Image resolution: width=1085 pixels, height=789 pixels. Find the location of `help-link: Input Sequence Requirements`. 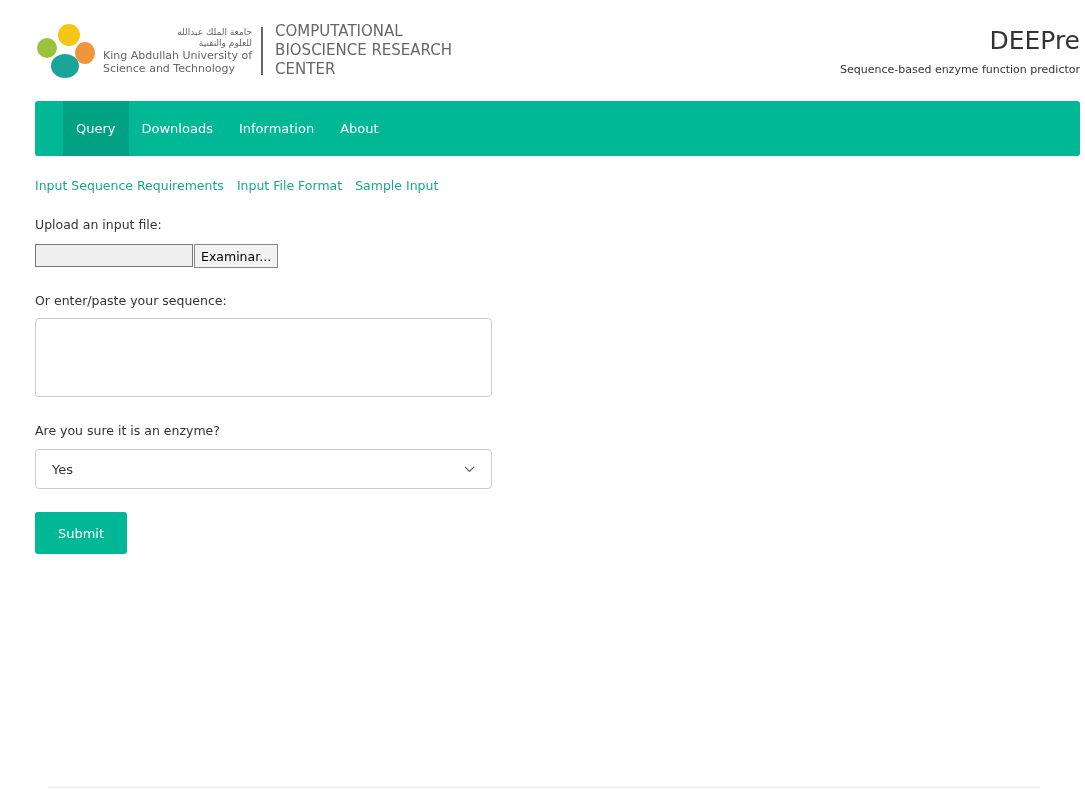

help-link: Input Sequence Requirements is located at coordinates (129, 185).